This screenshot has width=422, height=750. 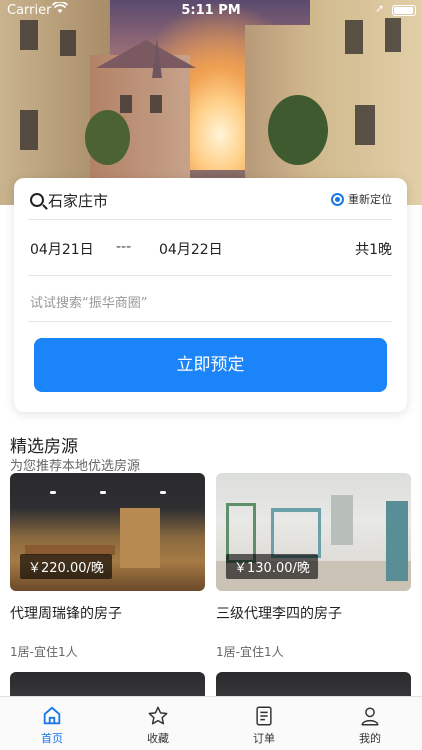 What do you see at coordinates (52, 715) in the screenshot?
I see `home-icon` at bounding box center [52, 715].